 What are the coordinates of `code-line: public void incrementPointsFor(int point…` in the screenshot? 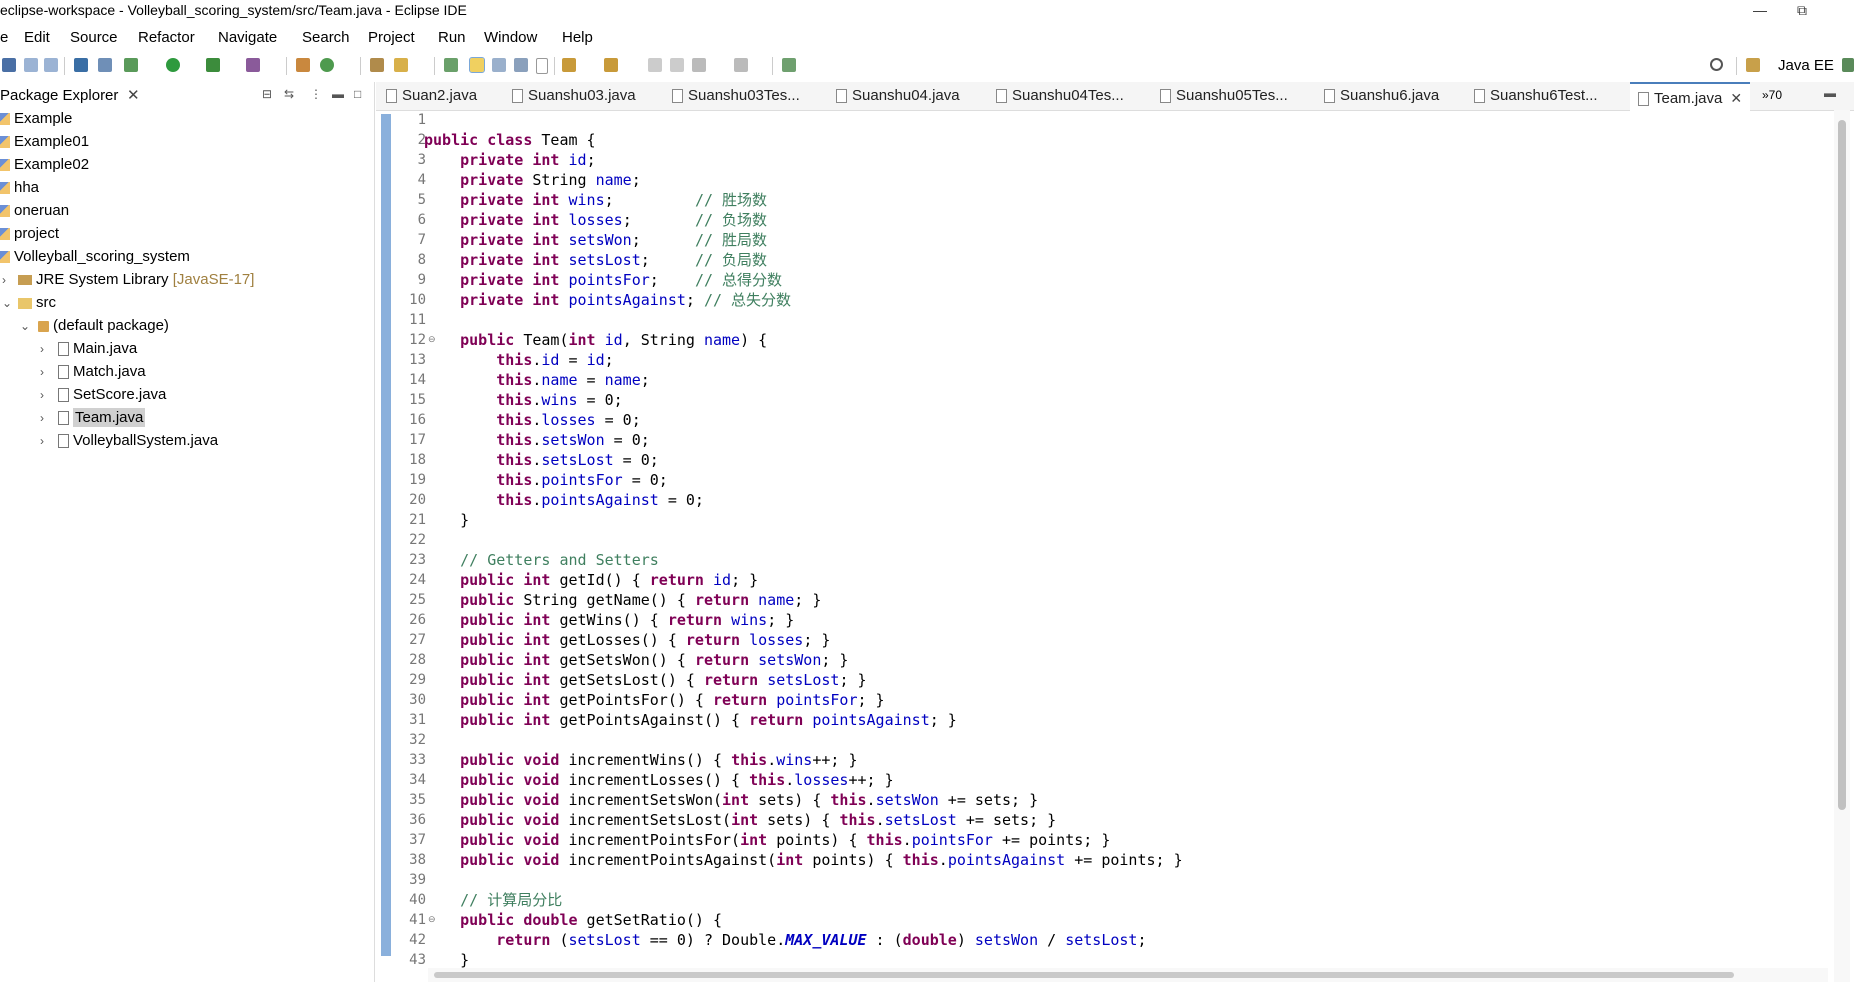 It's located at (767, 840).